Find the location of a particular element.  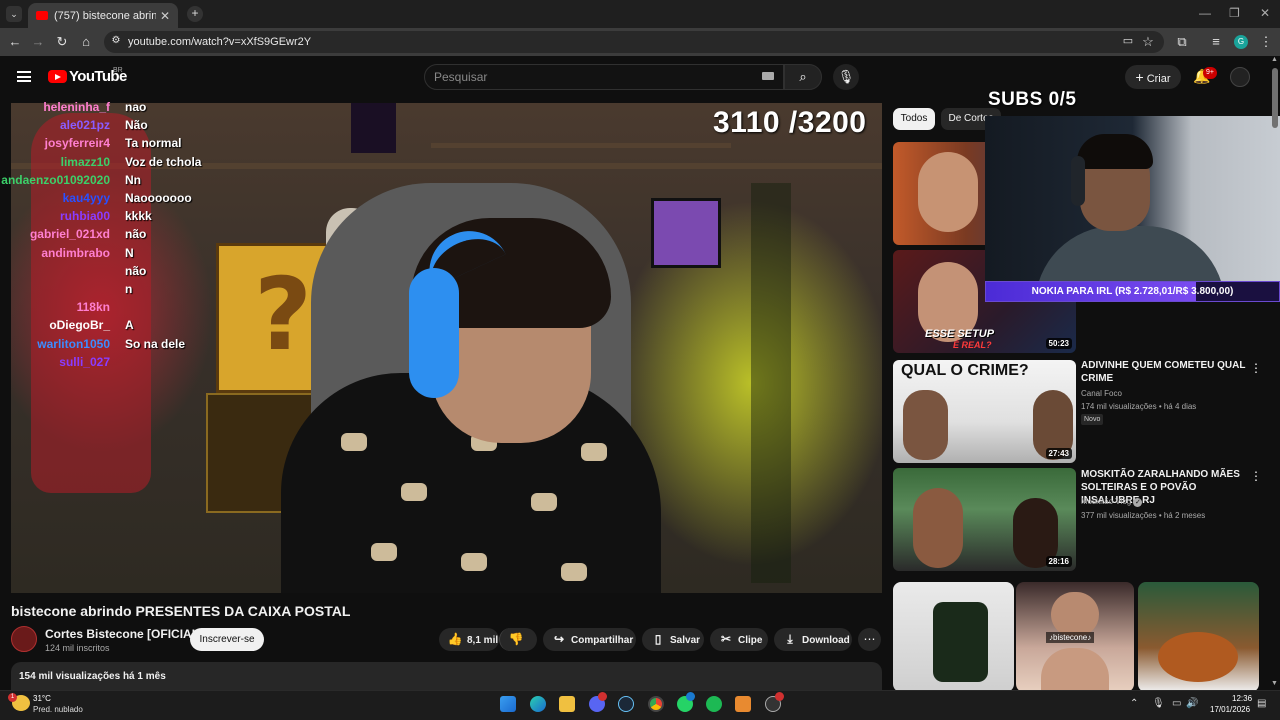

scroll-up-icon: ▲ is located at coordinates (1274, 59).